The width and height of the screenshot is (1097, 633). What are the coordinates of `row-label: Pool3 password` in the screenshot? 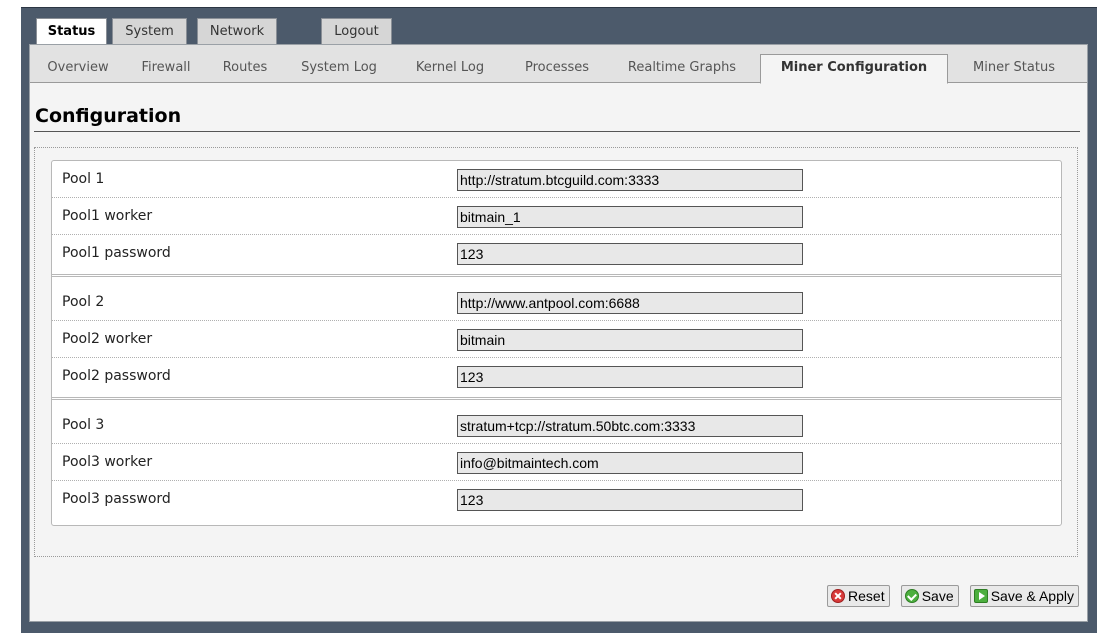 It's located at (116, 499).